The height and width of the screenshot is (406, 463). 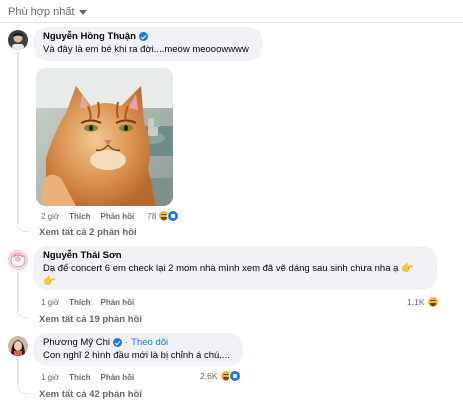 I want to click on reaction-summary: 2,6K, so click(x=220, y=376).